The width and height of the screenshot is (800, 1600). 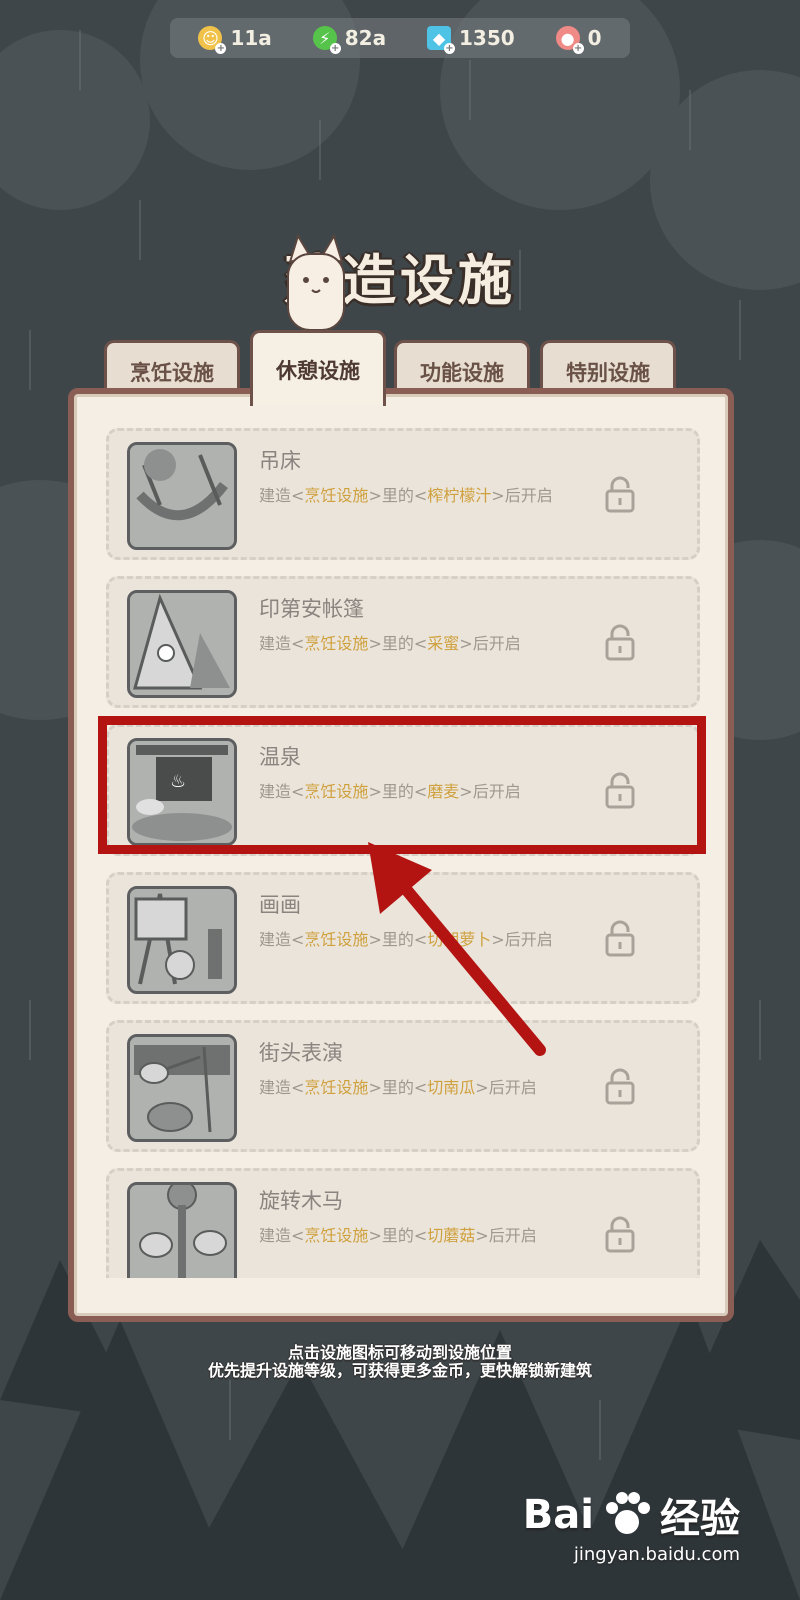 I want to click on diamond-icon: ◆ +, so click(x=441, y=40).